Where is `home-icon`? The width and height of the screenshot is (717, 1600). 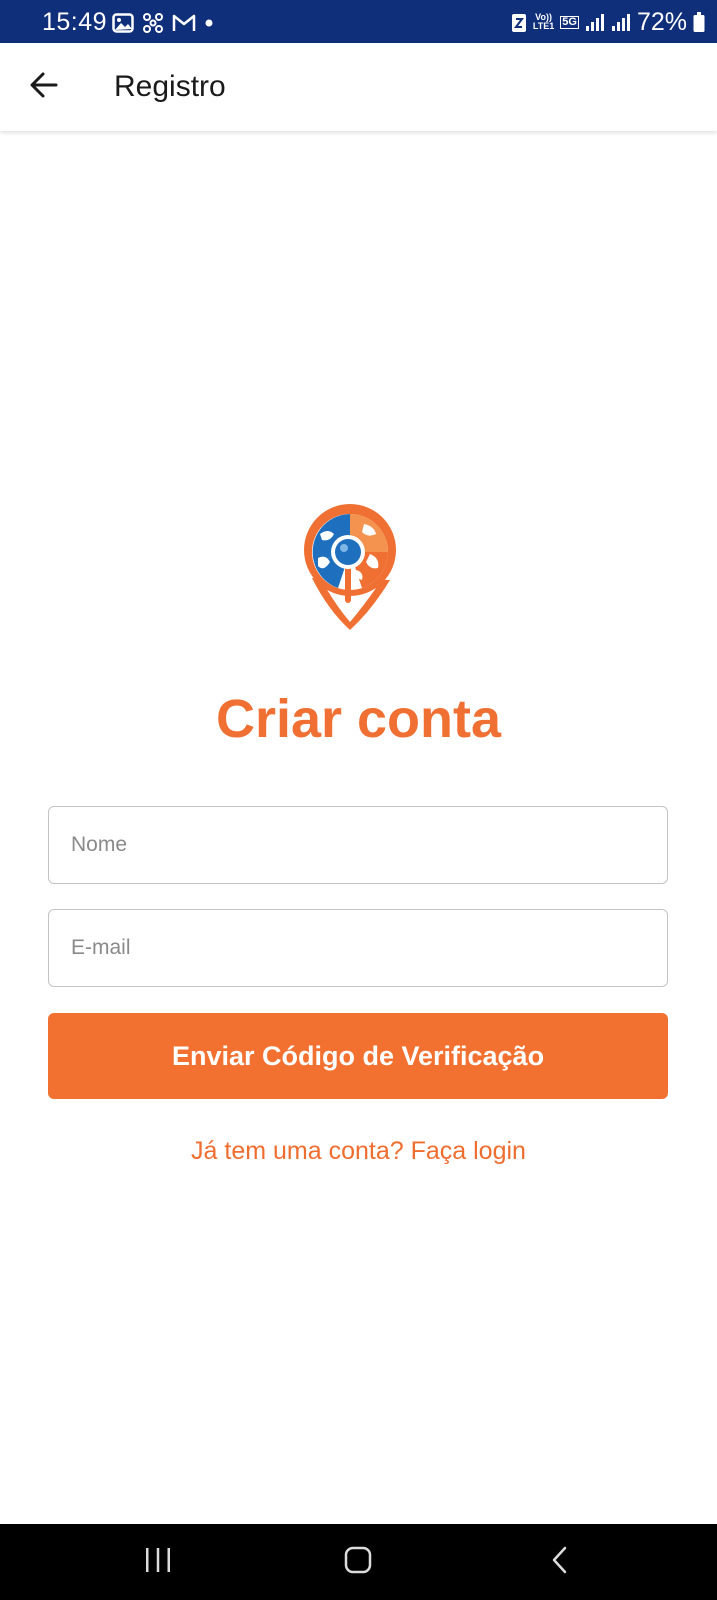 home-icon is located at coordinates (358, 1562).